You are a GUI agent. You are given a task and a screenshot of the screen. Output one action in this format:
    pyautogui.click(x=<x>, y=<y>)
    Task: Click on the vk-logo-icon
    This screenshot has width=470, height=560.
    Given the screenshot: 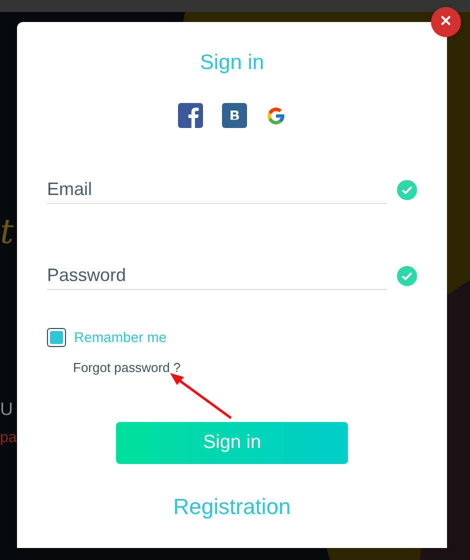 What is the action you would take?
    pyautogui.click(x=234, y=115)
    